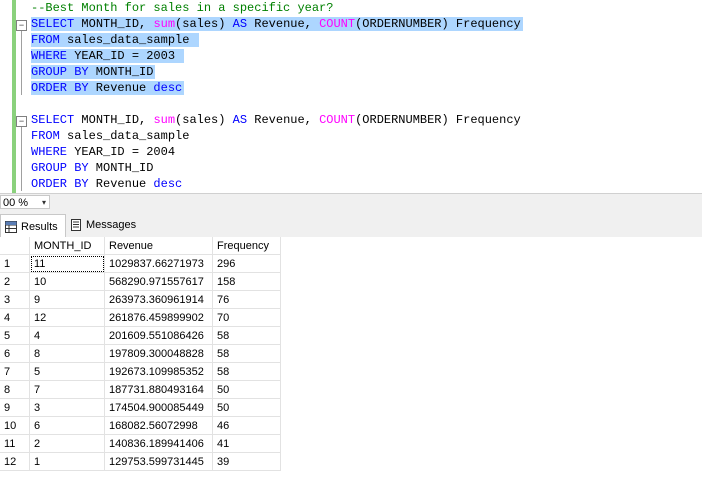  I want to click on table-row: 5 4 201609.551086426 58, so click(140, 336).